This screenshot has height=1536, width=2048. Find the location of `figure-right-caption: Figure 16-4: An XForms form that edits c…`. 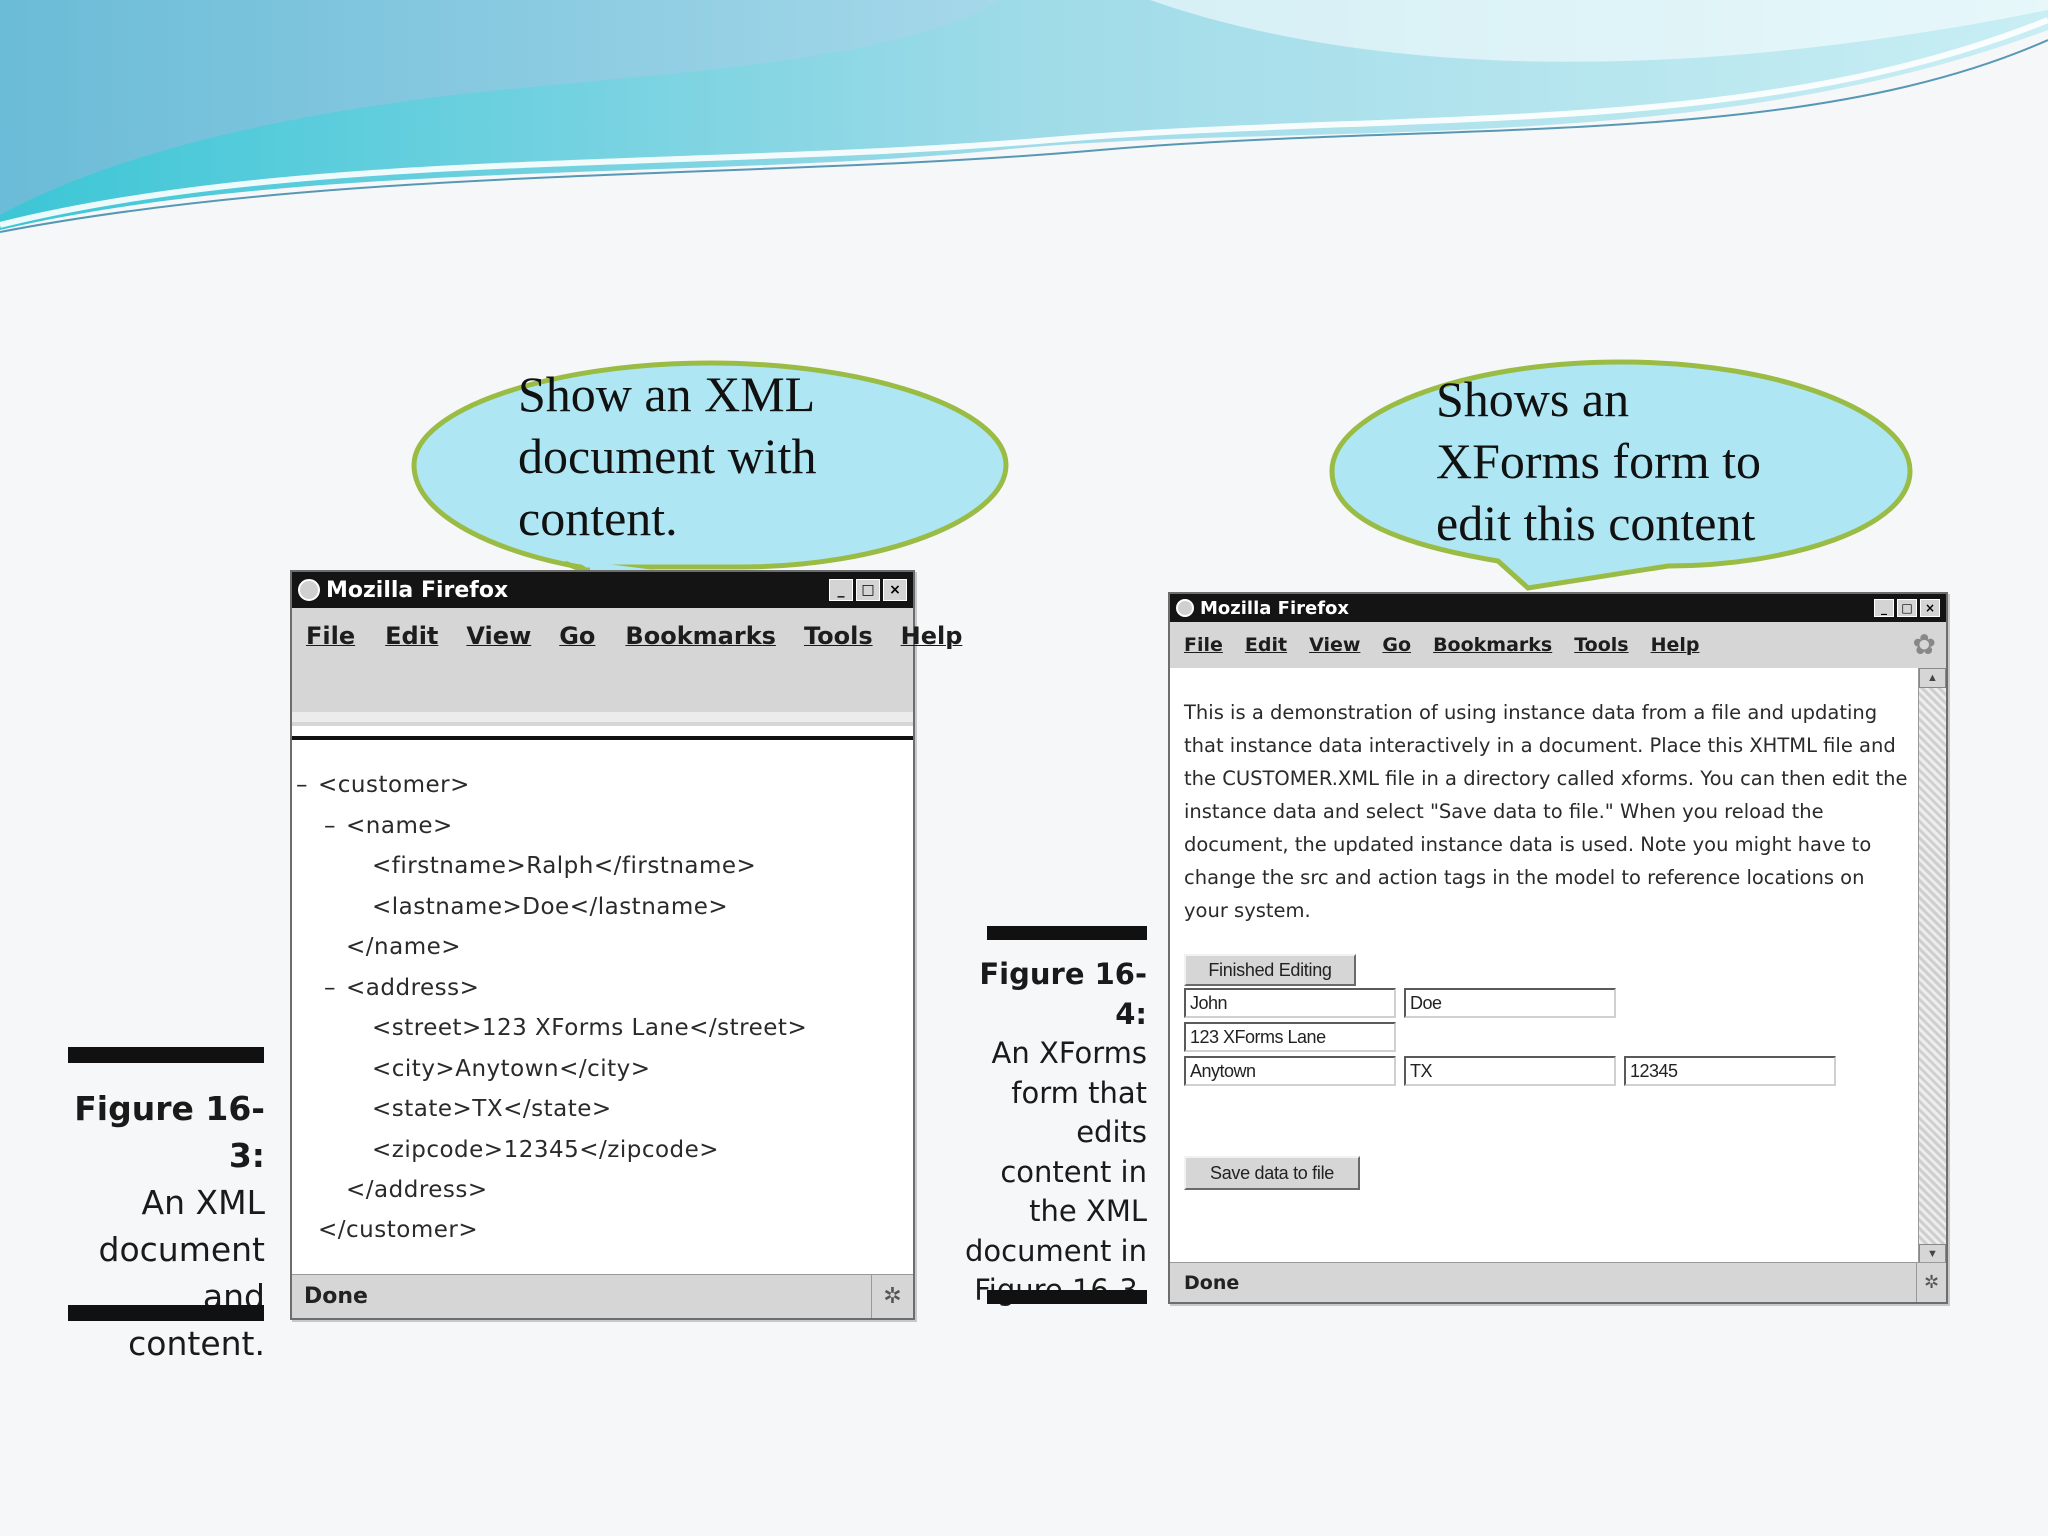

figure-right-caption: Figure 16-4: An XForms form that edits c… is located at coordinates (1056, 1133).